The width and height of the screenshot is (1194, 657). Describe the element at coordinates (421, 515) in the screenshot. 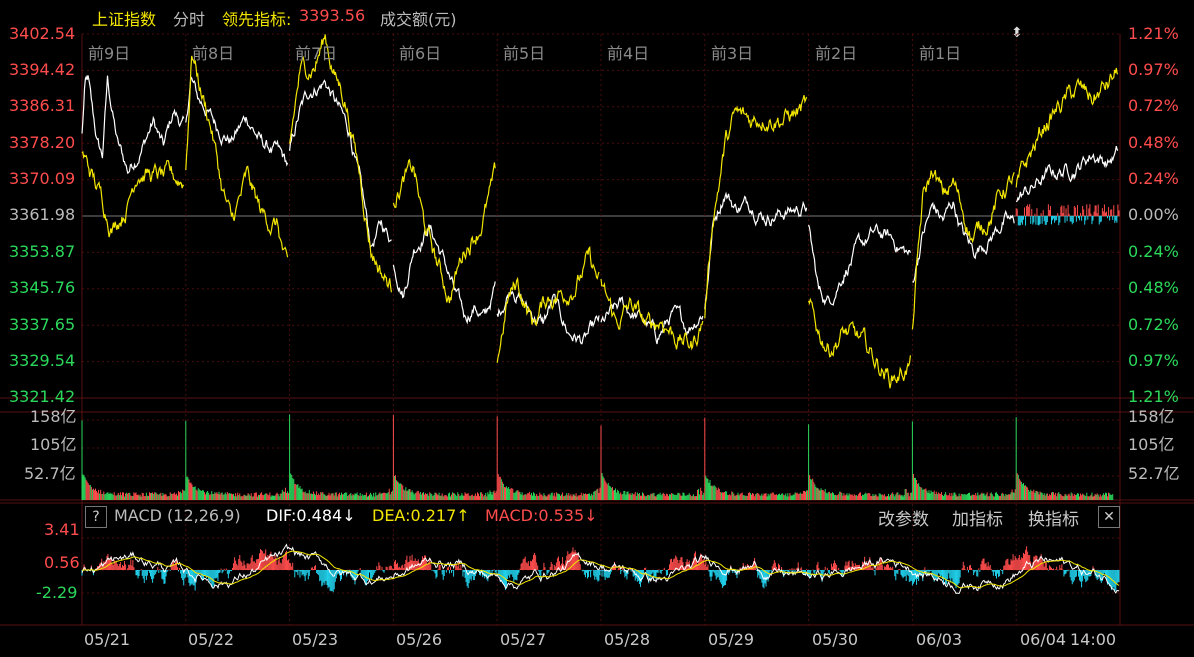

I see `macd-dea: DEA:0.217↑` at that location.